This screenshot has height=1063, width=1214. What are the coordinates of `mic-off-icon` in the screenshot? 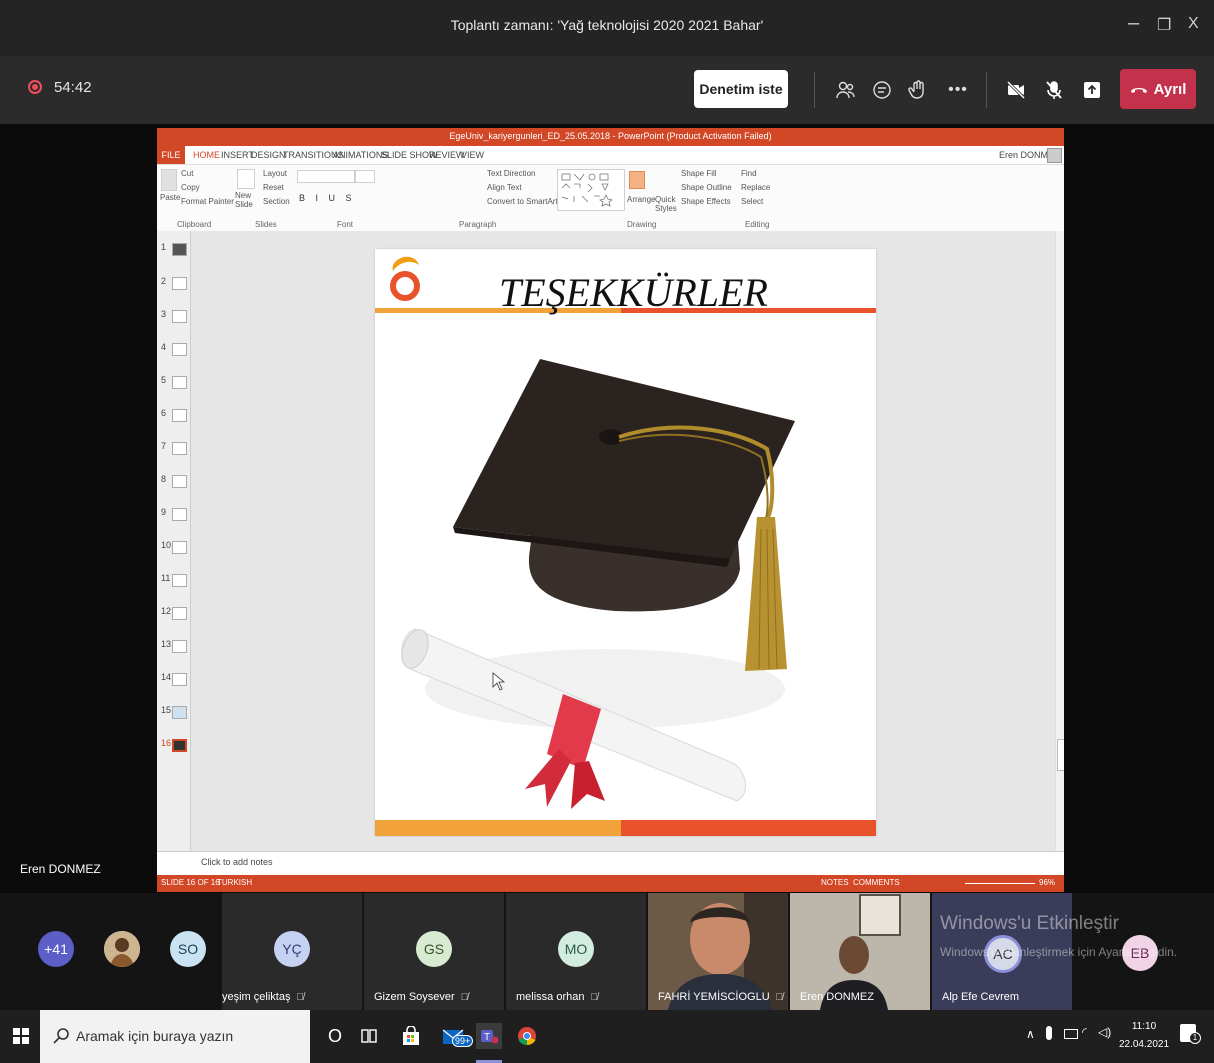 It's located at (1054, 90).